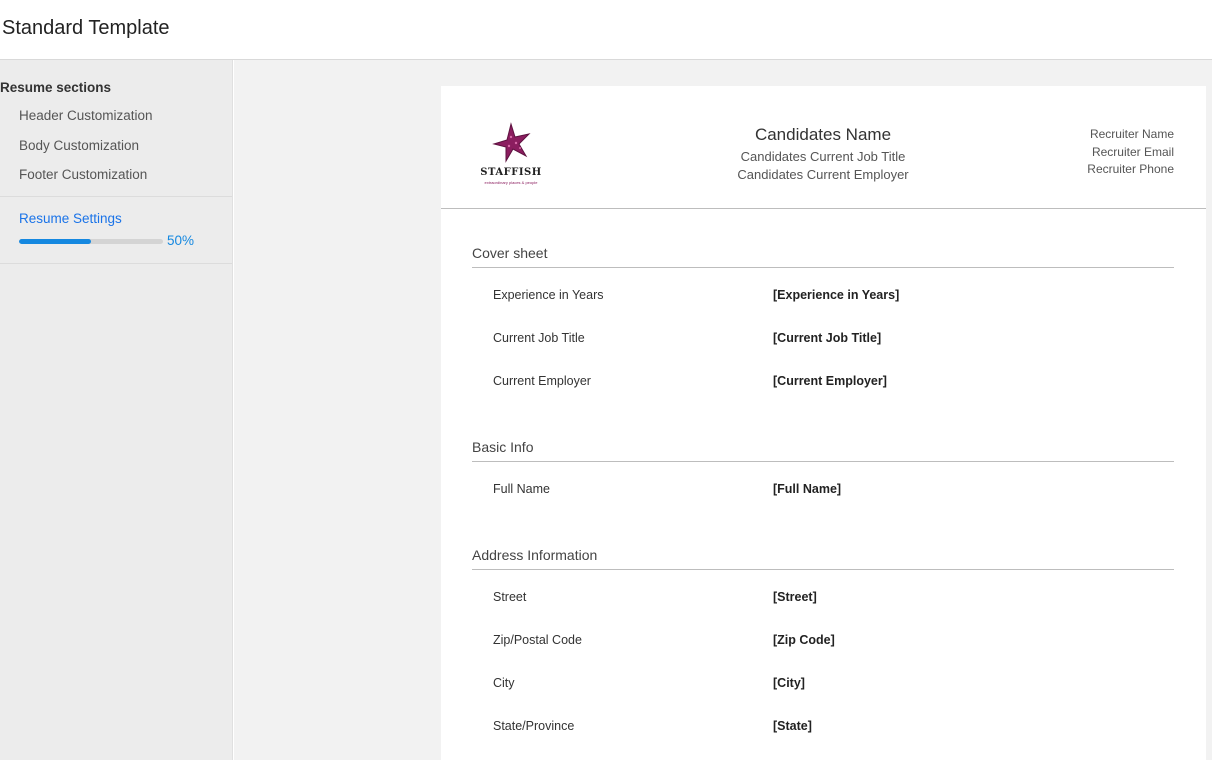 The width and height of the screenshot is (1212, 760). What do you see at coordinates (79, 145) in the screenshot?
I see `sidebar-item-body-customization: Body Customization` at bounding box center [79, 145].